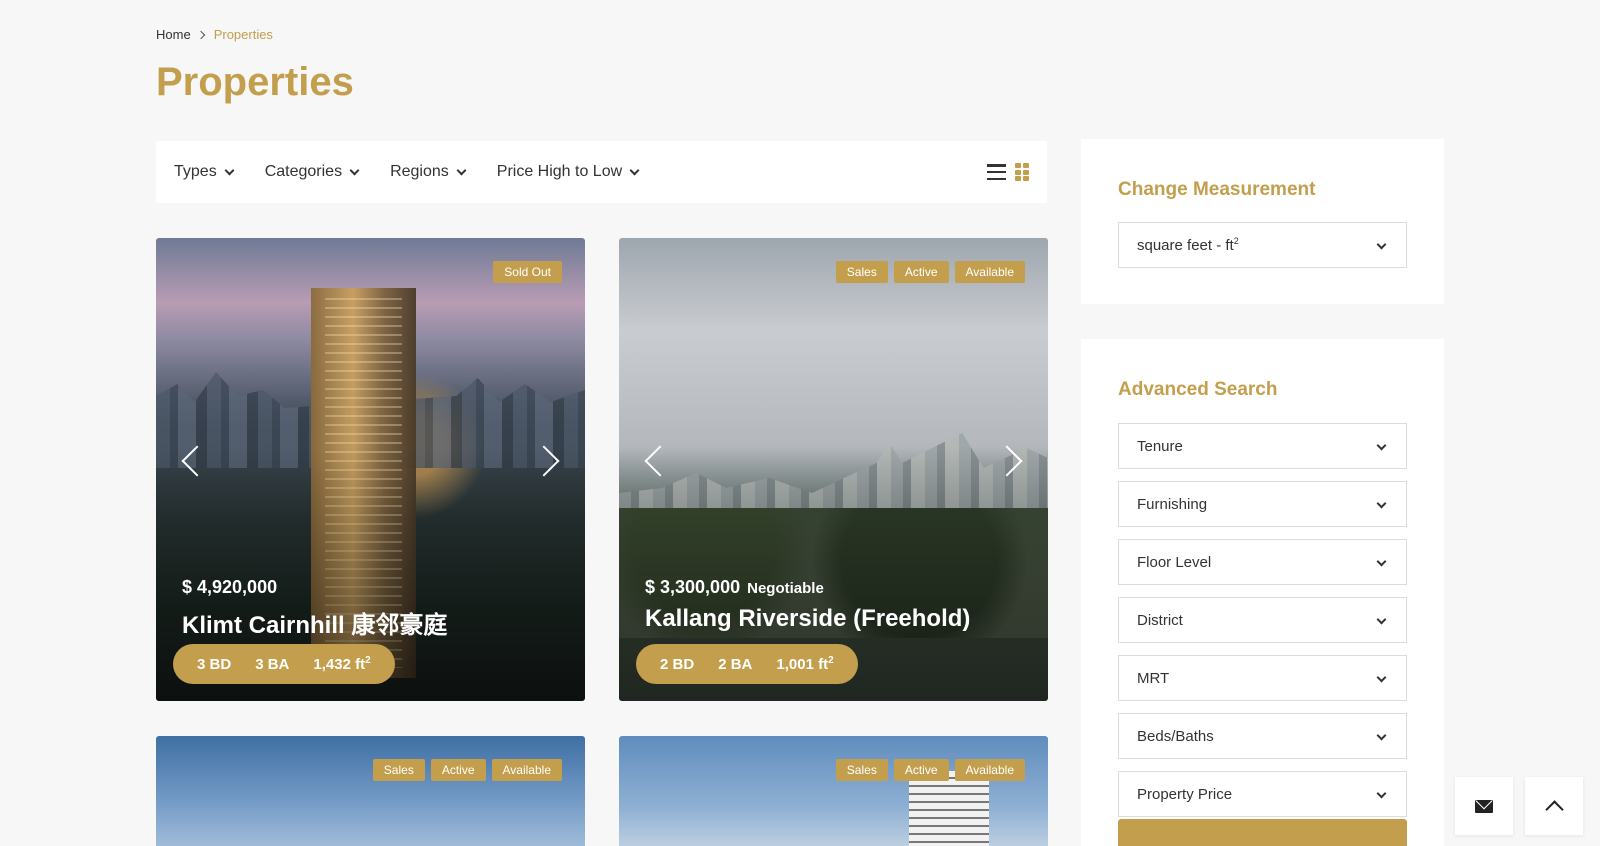 Image resolution: width=1600 pixels, height=846 pixels. Describe the element at coordinates (173, 34) in the screenshot. I see `breadcrumb-home-link: Home` at that location.